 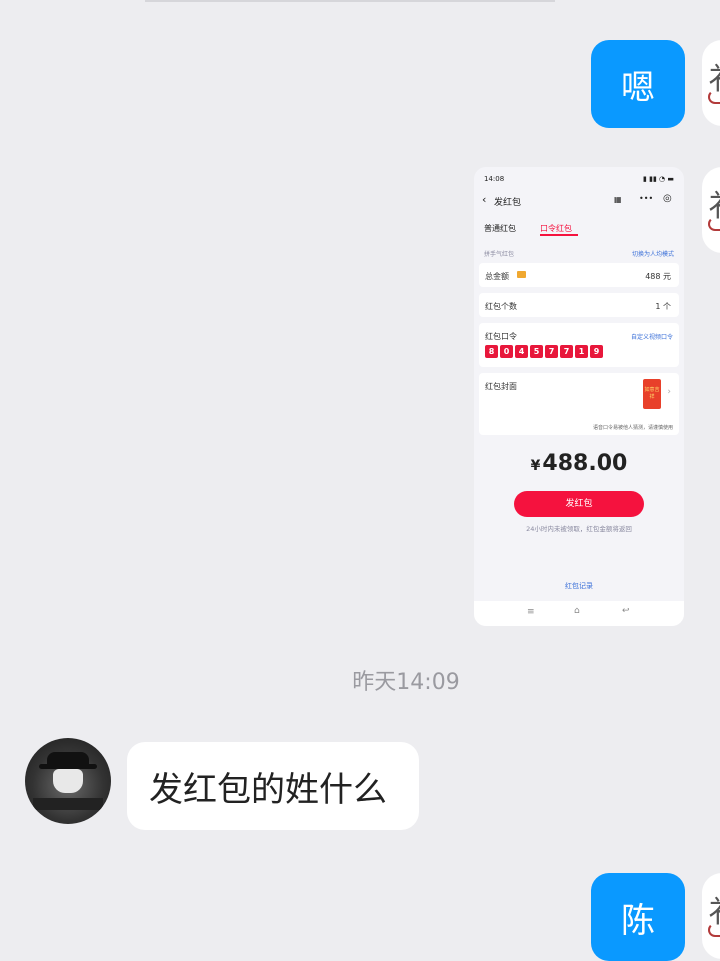 I want to click on back-icon: ‹, so click(x=484, y=199).